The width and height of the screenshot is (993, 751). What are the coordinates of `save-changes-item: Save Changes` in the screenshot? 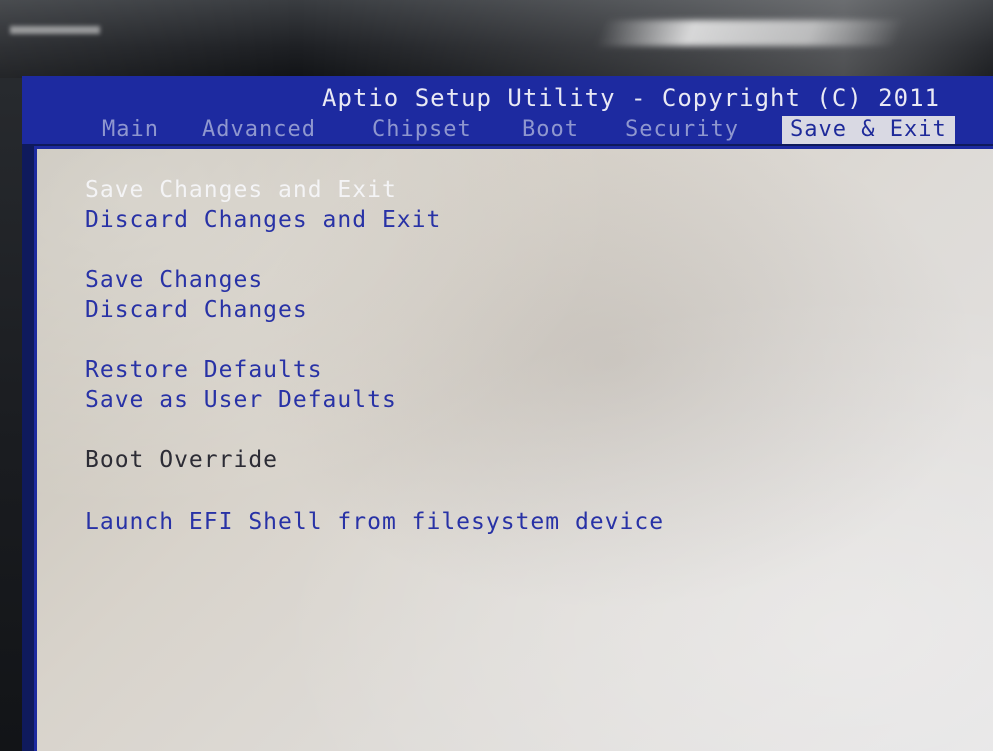 It's located at (174, 280).